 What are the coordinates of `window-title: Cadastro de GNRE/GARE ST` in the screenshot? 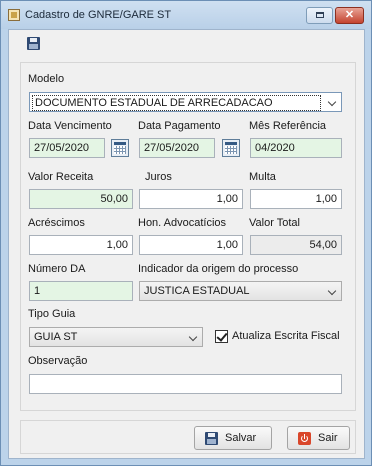 It's located at (98, 15).